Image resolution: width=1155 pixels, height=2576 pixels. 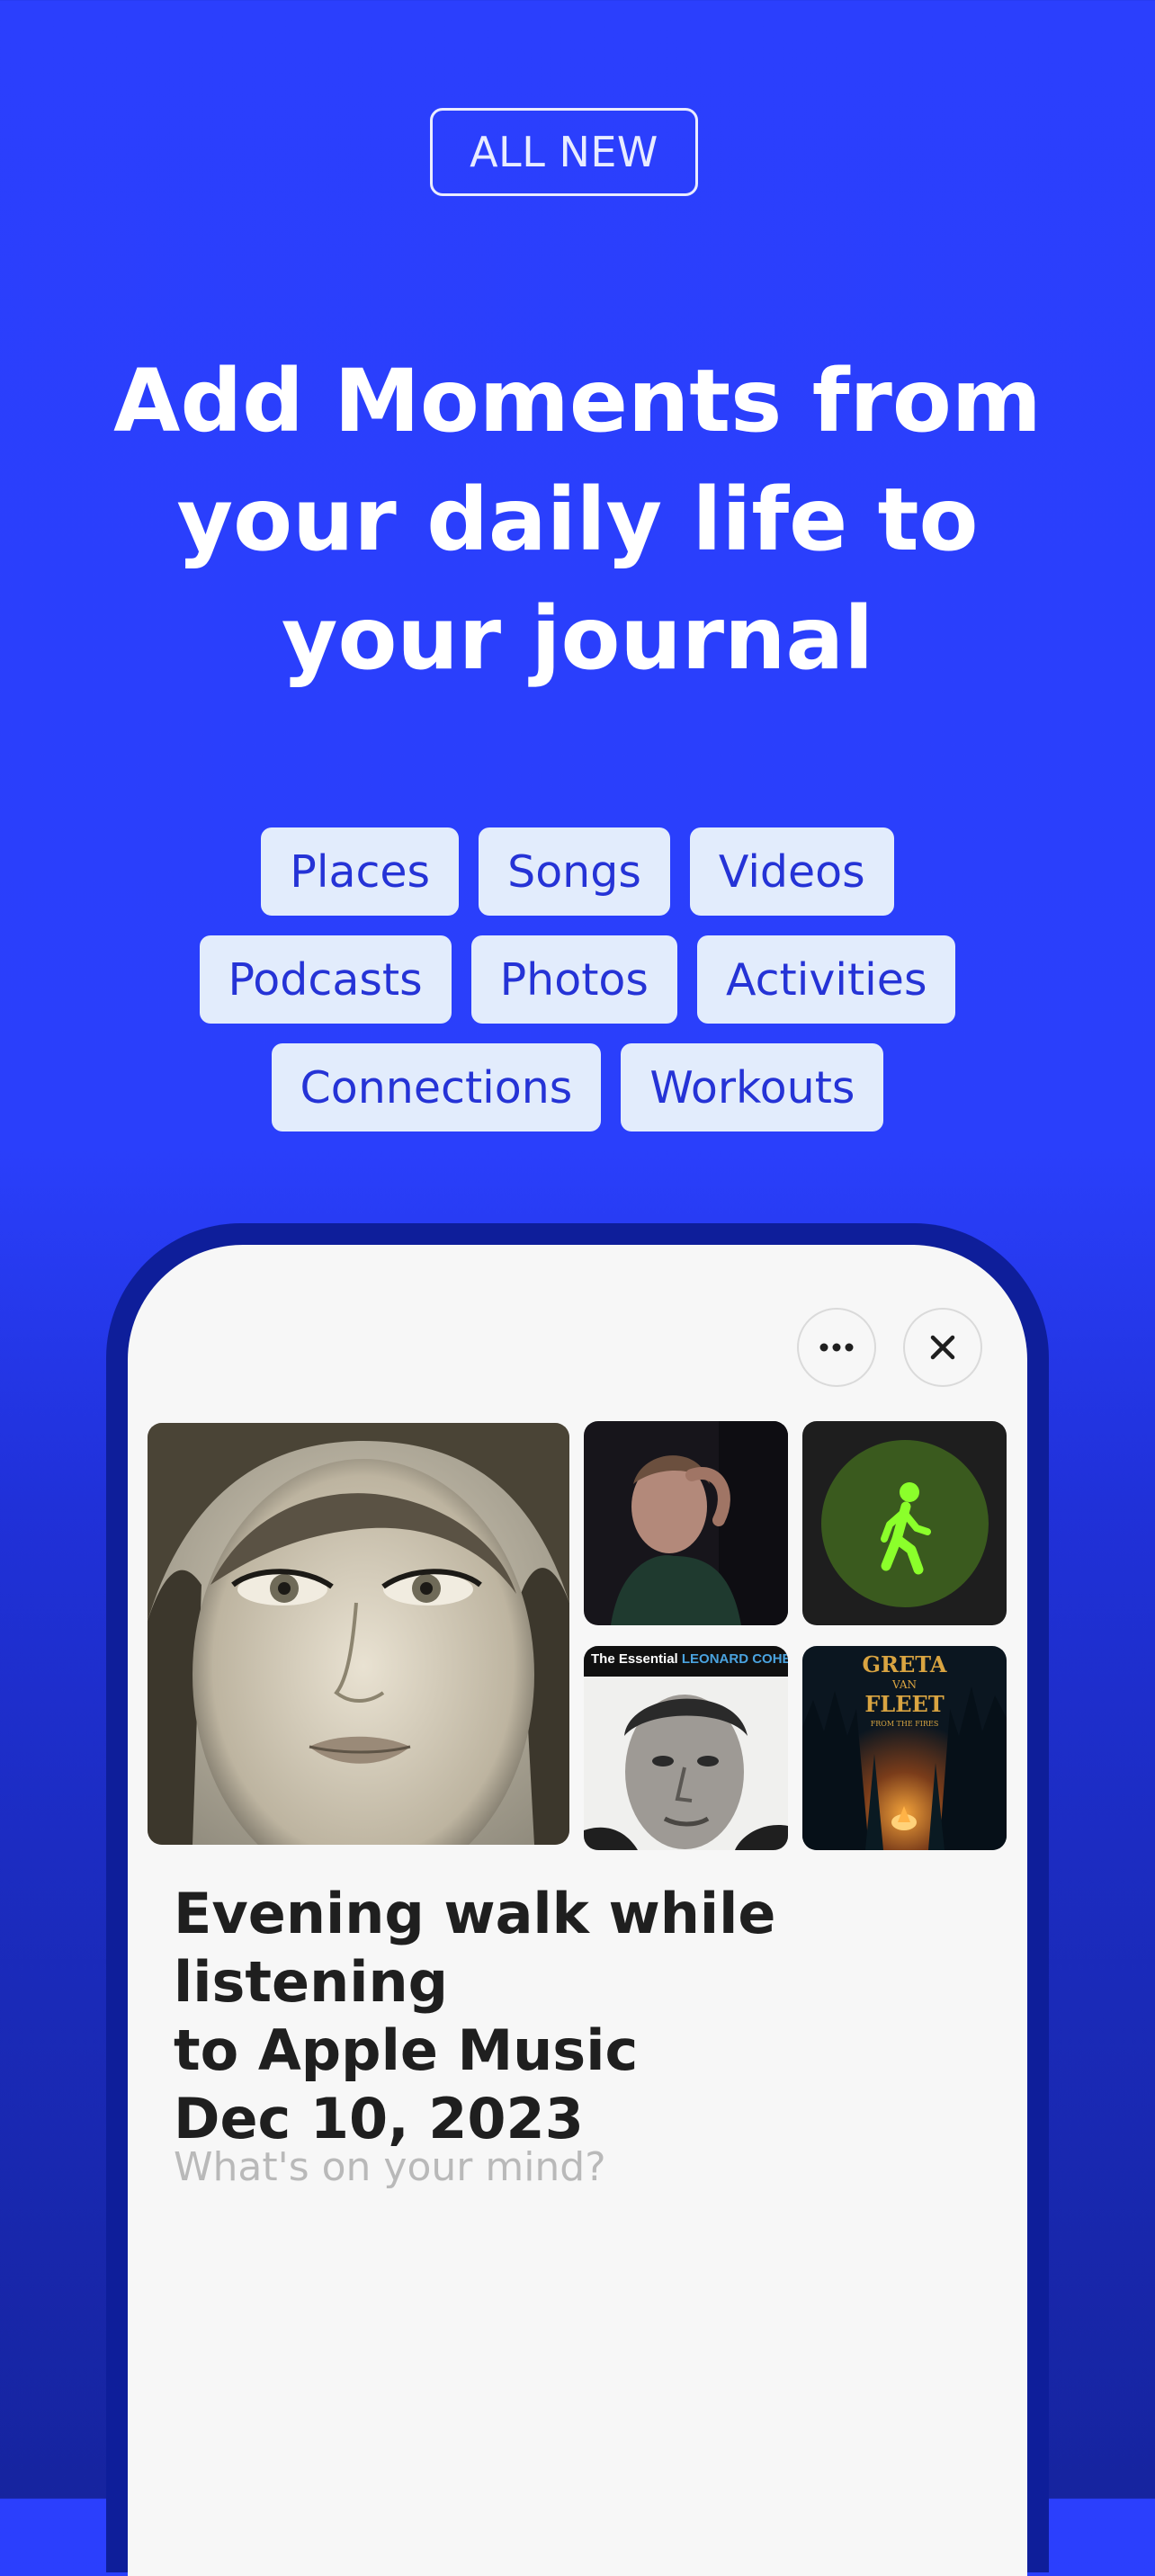 I want to click on cohen-cover-artist: LEONARD COHEN, so click(x=734, y=1659).